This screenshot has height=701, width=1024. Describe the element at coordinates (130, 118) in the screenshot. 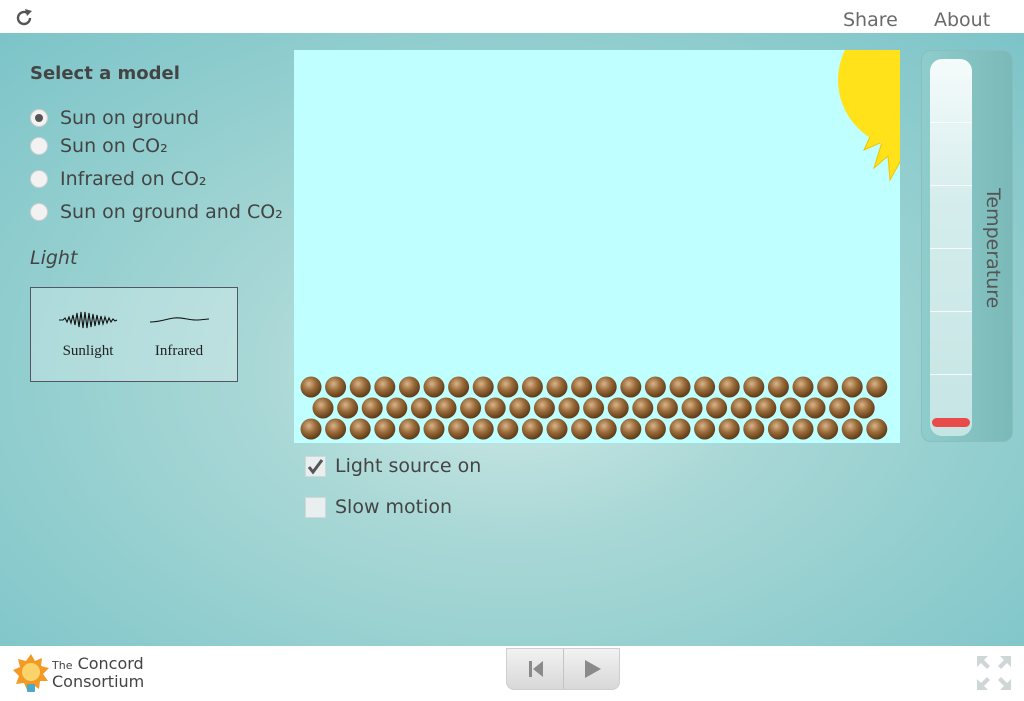

I see `radio-label: Sun on ground` at that location.